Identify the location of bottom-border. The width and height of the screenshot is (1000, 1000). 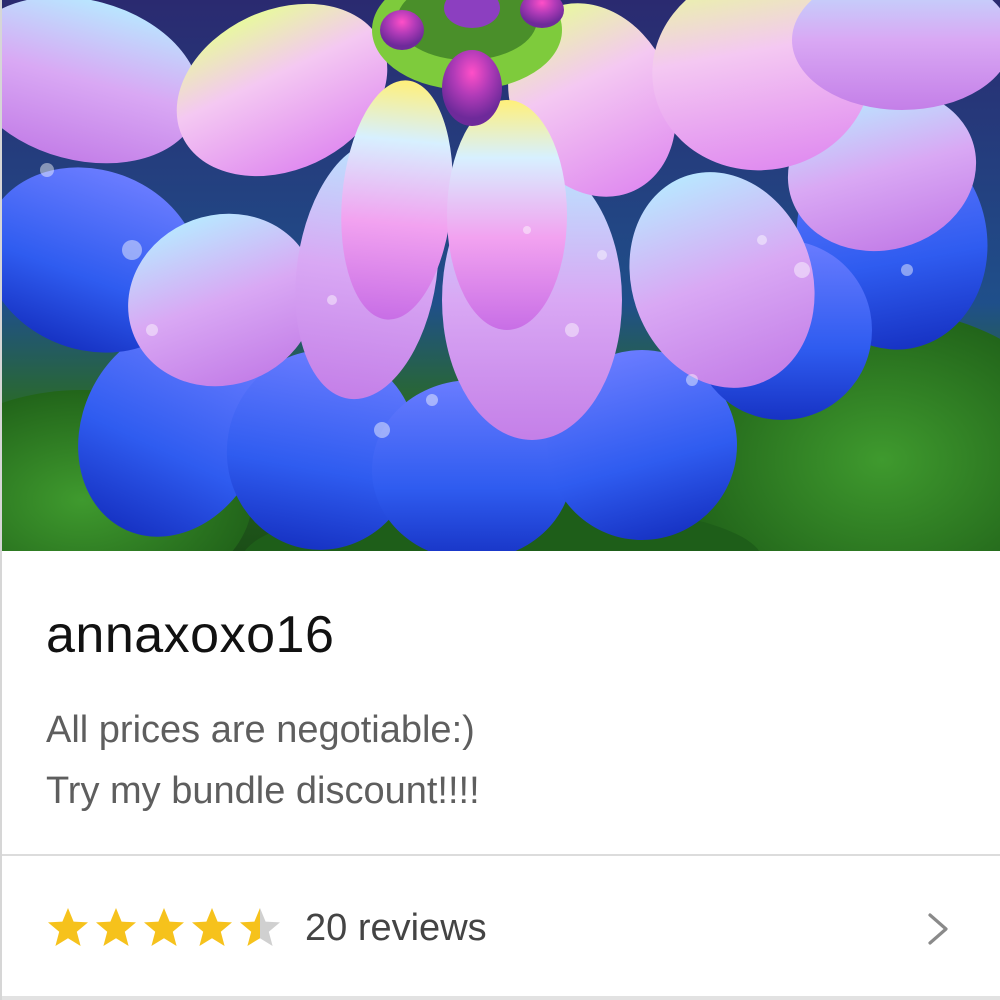
(501, 998).